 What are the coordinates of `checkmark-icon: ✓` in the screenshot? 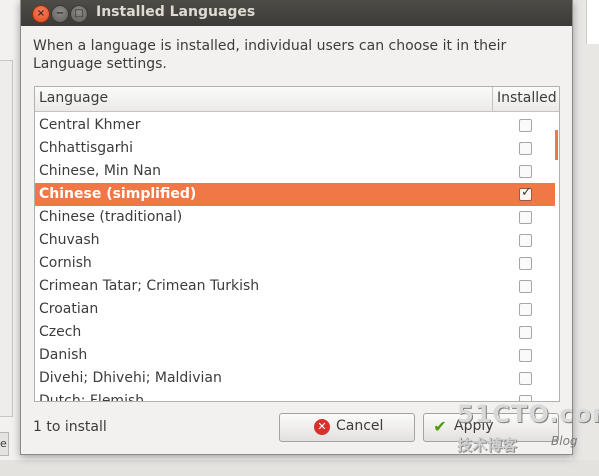 It's located at (526, 192).